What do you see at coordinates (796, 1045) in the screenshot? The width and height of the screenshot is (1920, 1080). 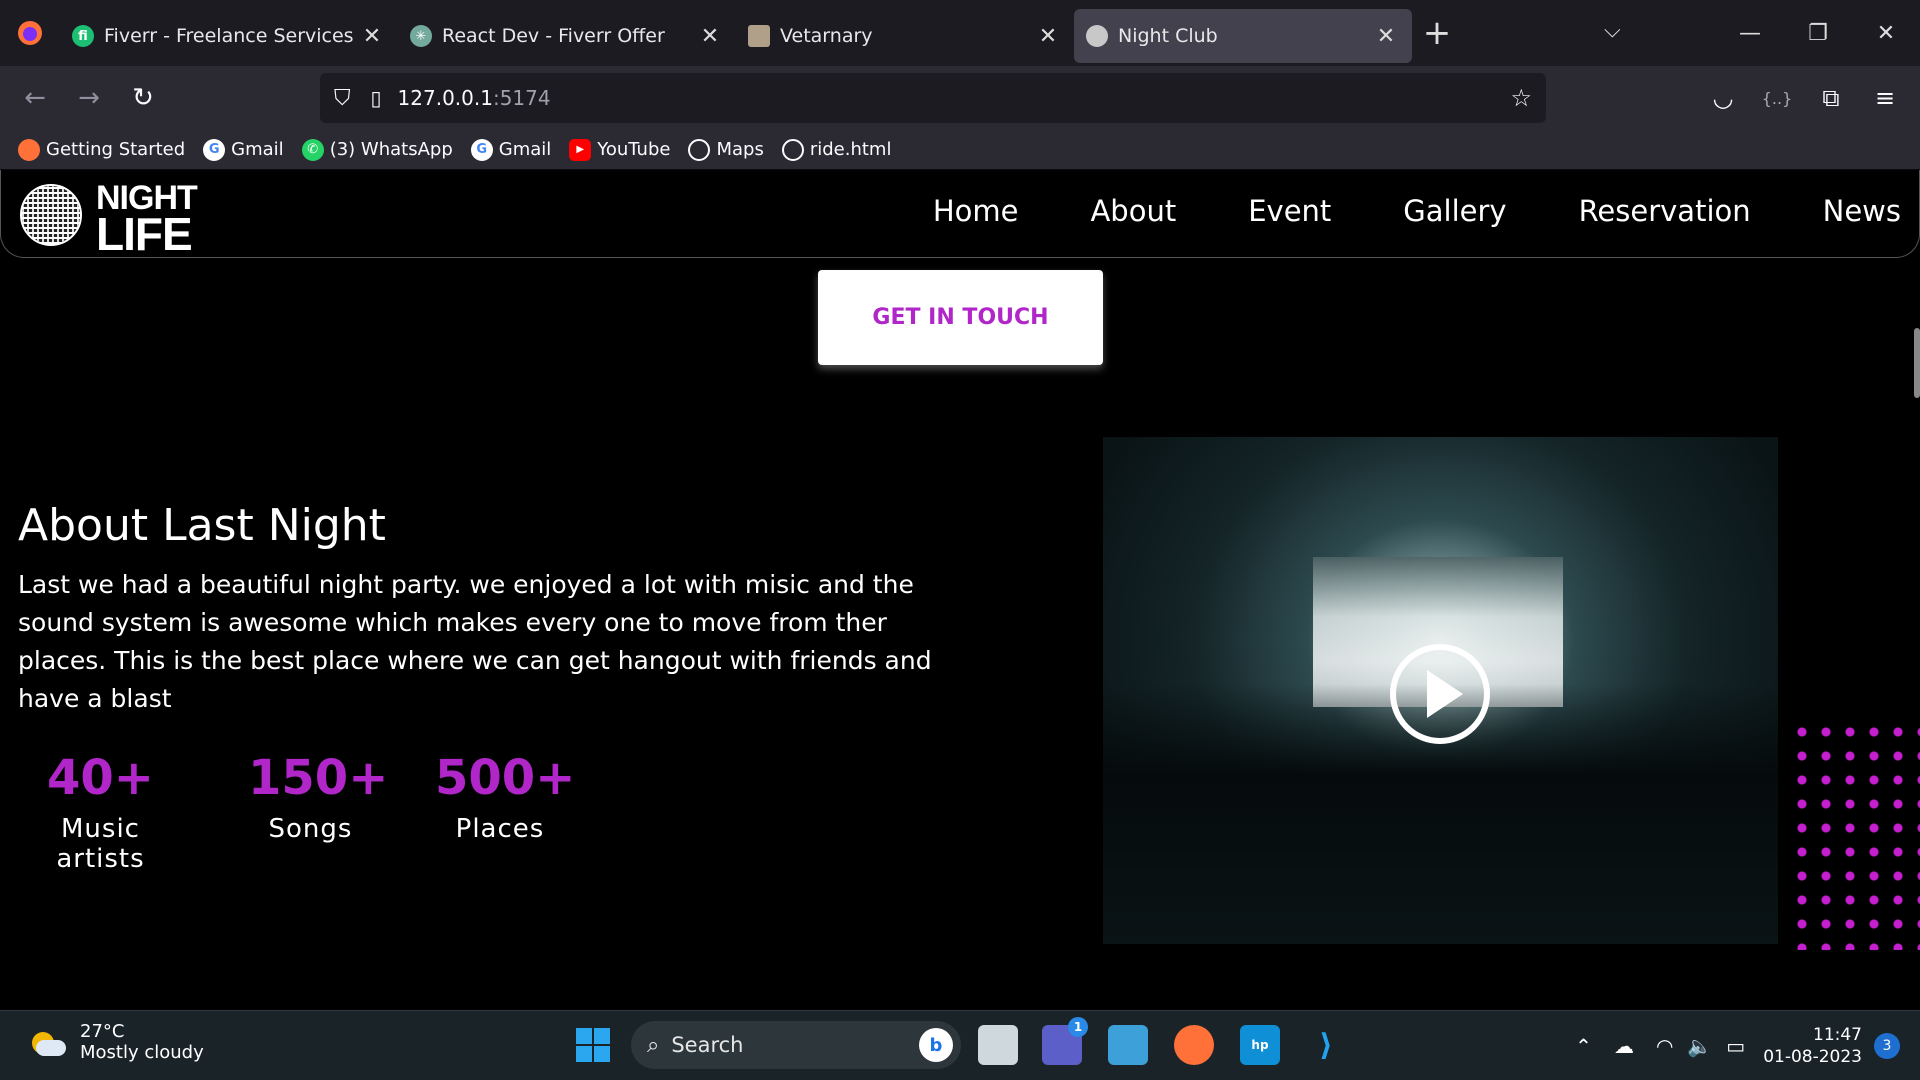 I see `taskbar-search: ⌕ Search b` at bounding box center [796, 1045].